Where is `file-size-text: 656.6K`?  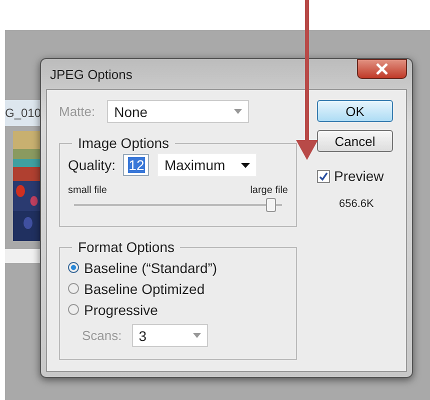
file-size-text: 656.6K is located at coordinates (356, 204).